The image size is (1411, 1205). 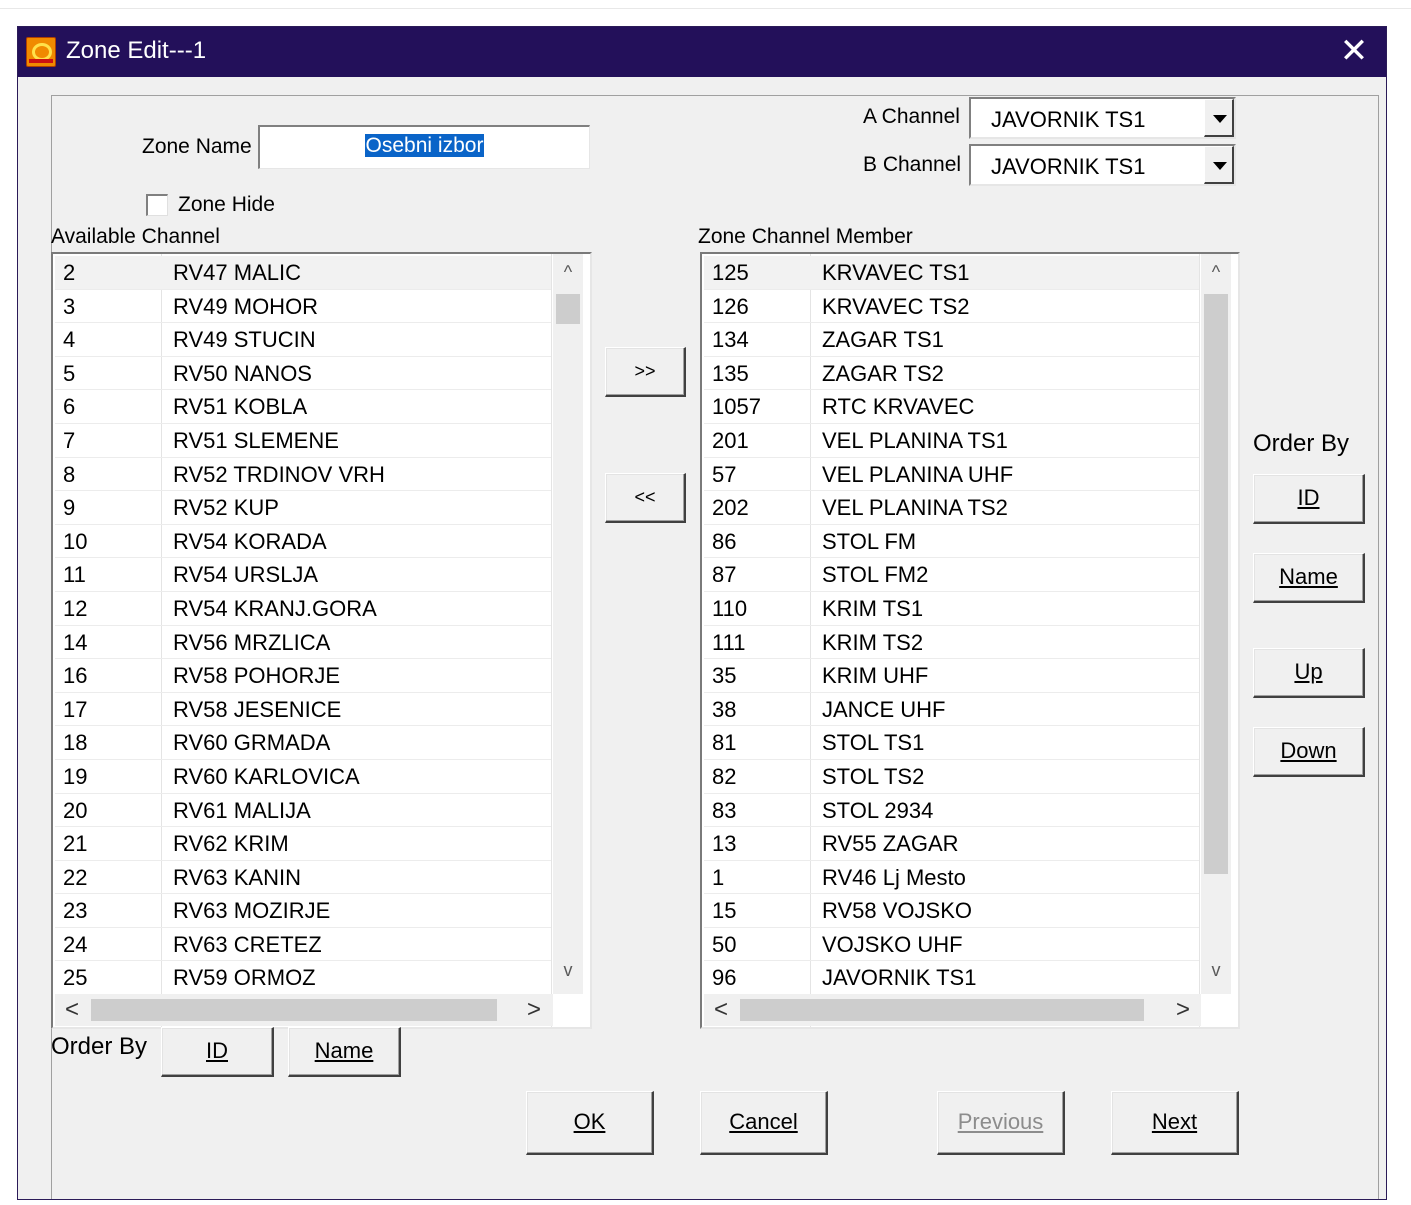 What do you see at coordinates (951, 643) in the screenshot?
I see `list-row: 111 KRIM TS2` at bounding box center [951, 643].